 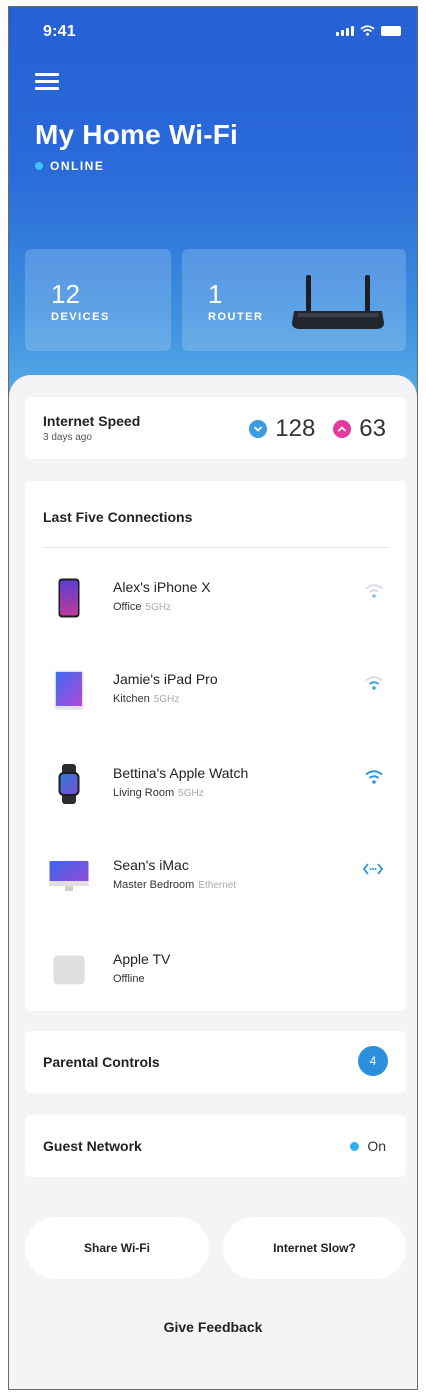 I want to click on device-meta: Office 5GHz, so click(x=142, y=607).